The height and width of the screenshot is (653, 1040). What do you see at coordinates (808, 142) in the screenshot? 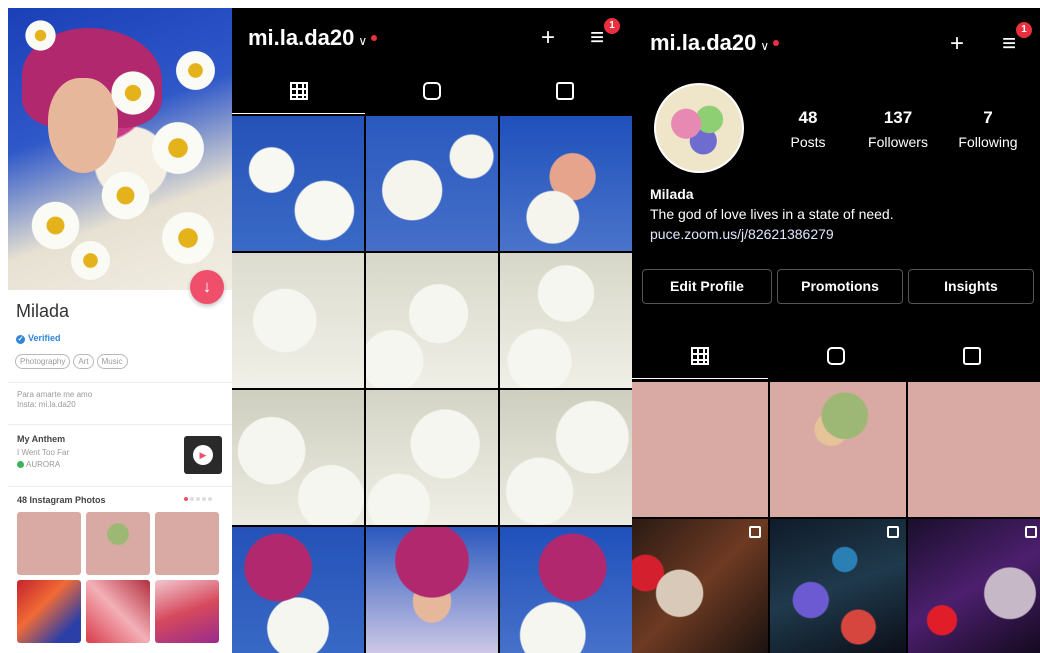
I see `stat-label: Posts` at bounding box center [808, 142].